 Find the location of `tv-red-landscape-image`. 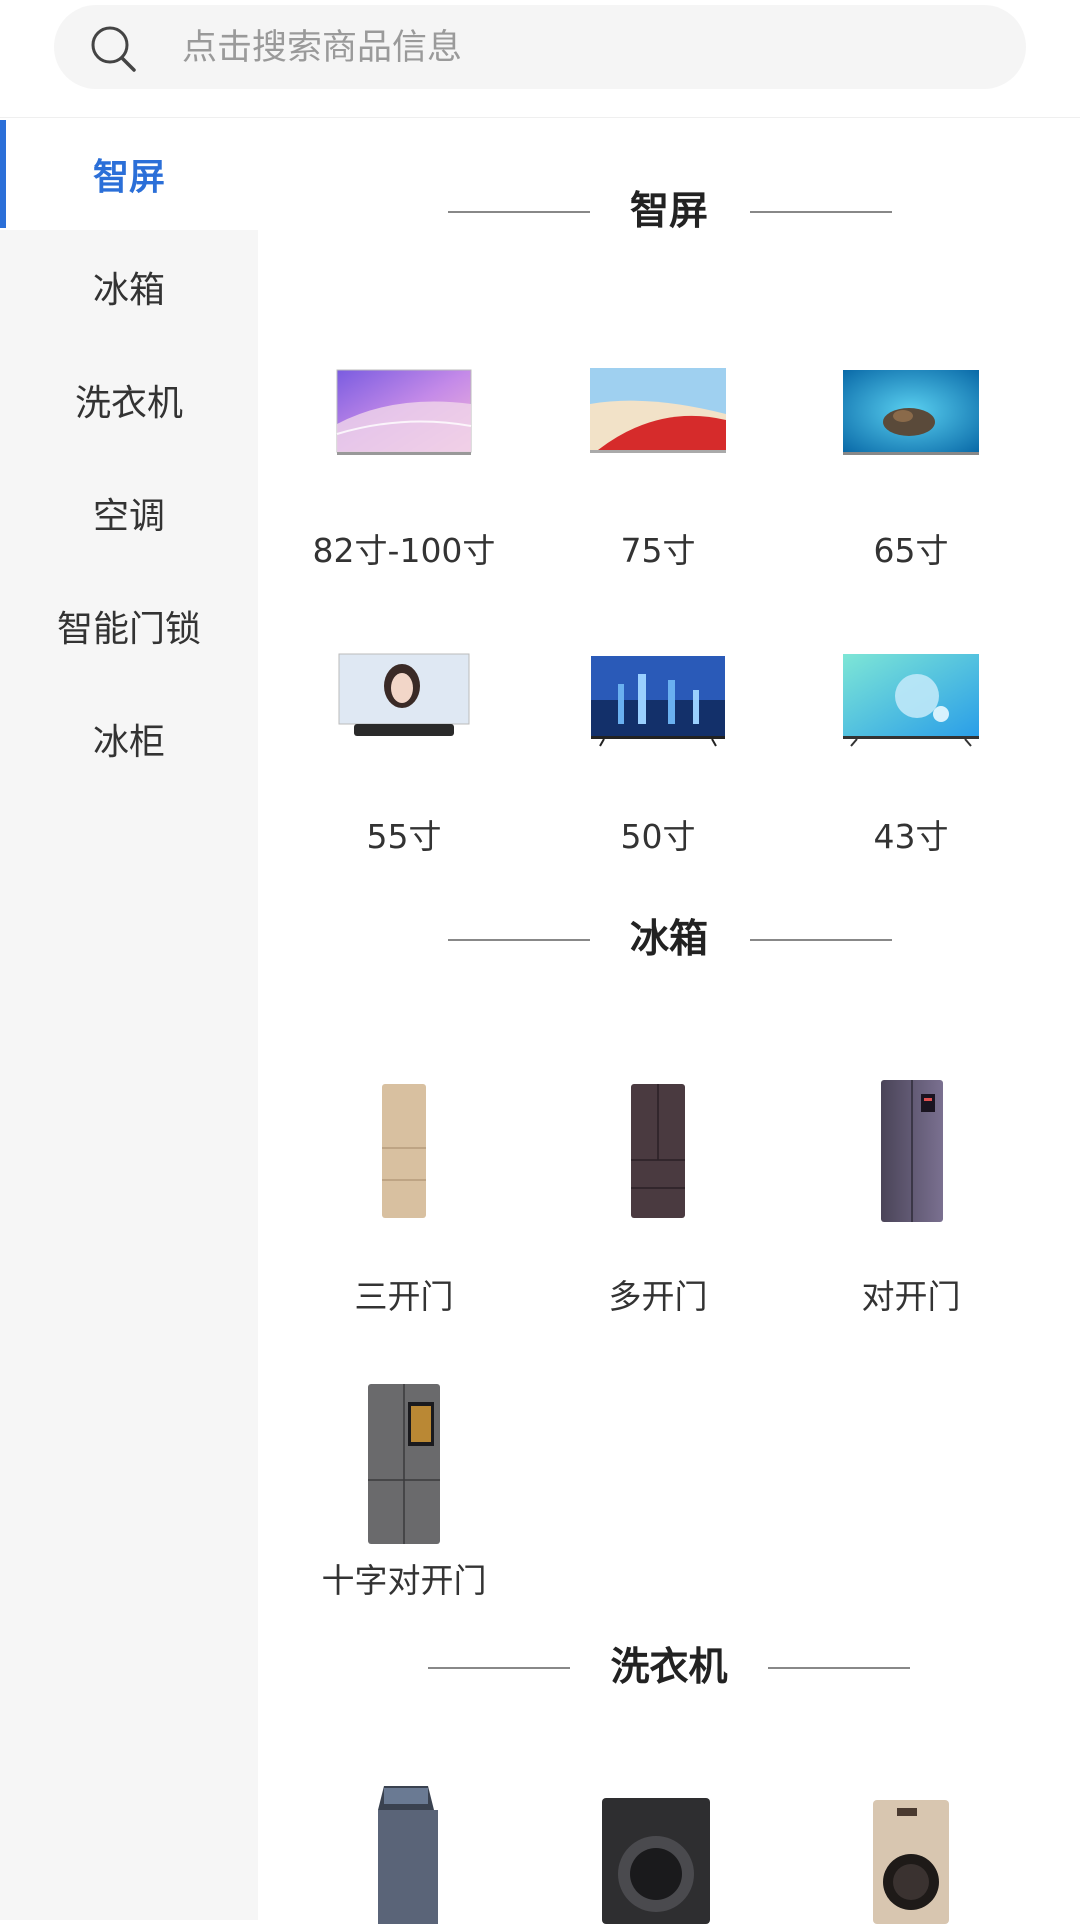

tv-red-landscape-image is located at coordinates (658, 439).